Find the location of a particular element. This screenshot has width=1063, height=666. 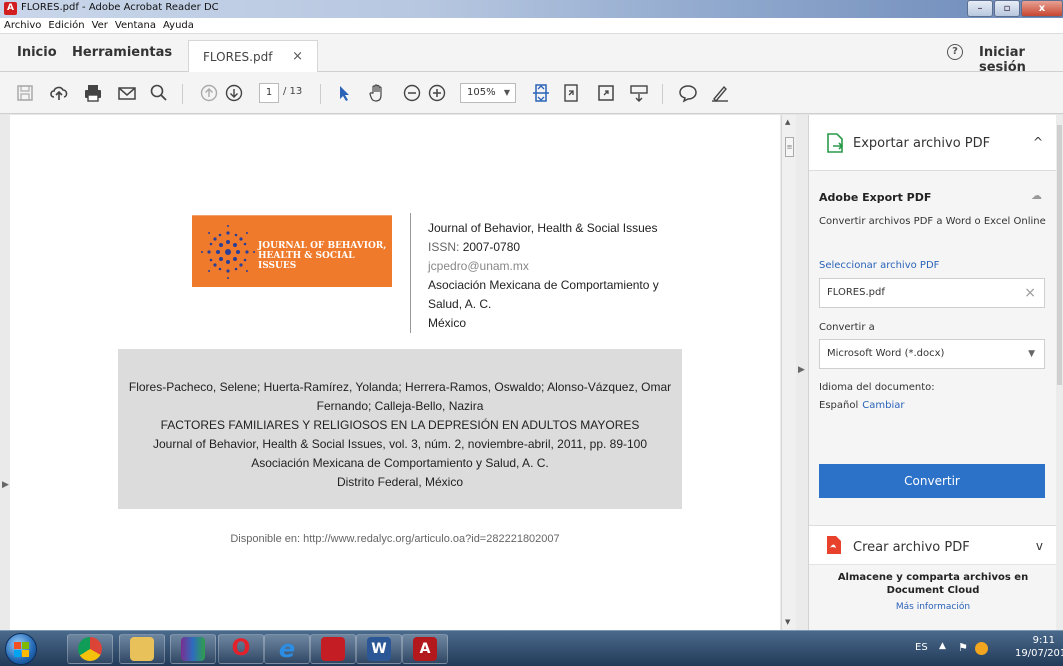

taskbar-zynga is located at coordinates (333, 649).